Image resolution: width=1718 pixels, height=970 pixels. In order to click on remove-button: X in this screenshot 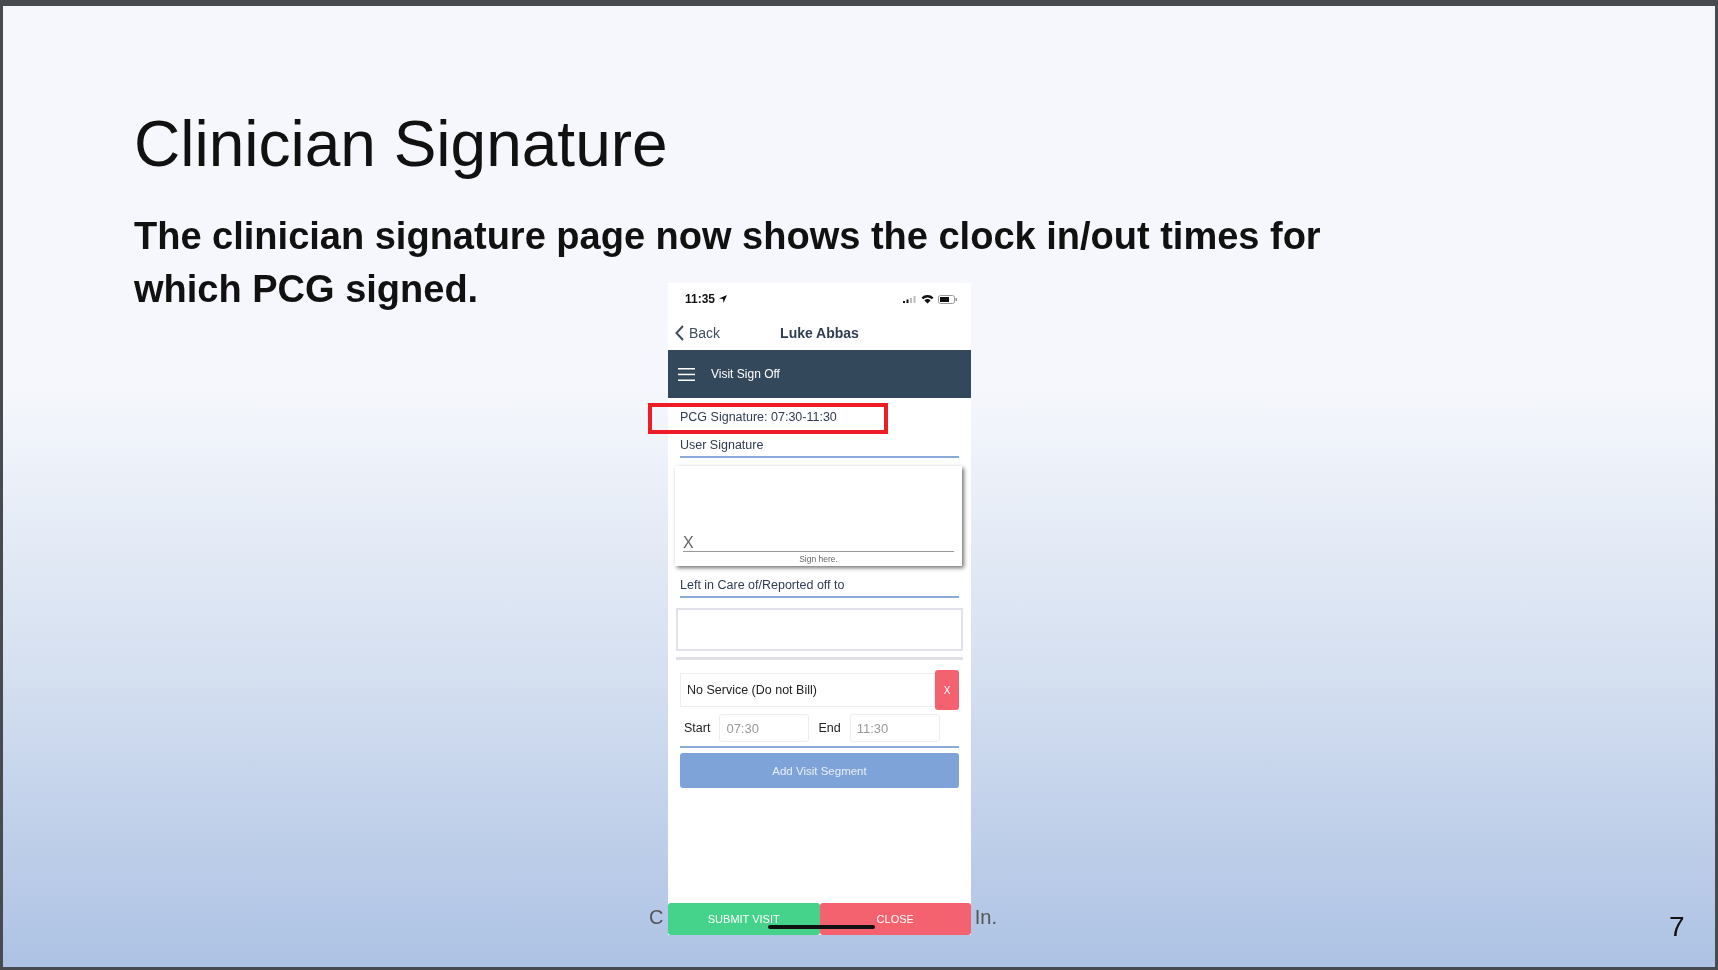, I will do `click(947, 690)`.